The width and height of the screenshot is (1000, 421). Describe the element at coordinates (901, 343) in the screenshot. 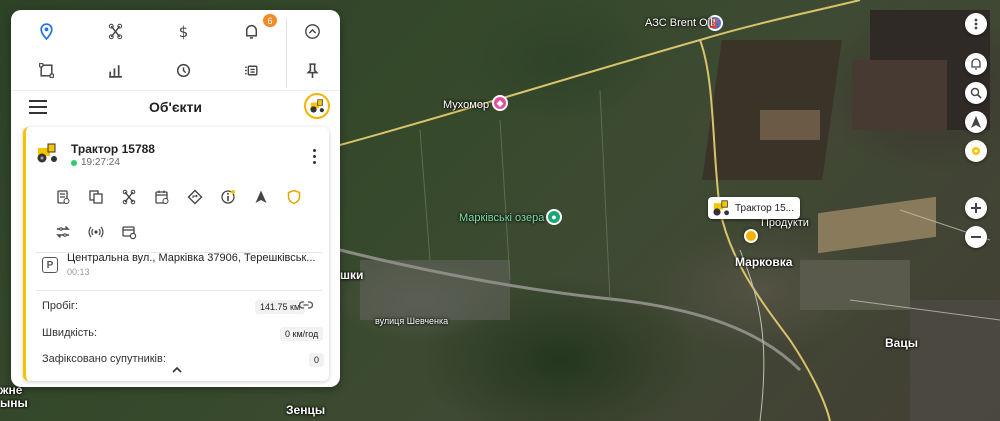

I see `vatsy-label: Вацы` at that location.